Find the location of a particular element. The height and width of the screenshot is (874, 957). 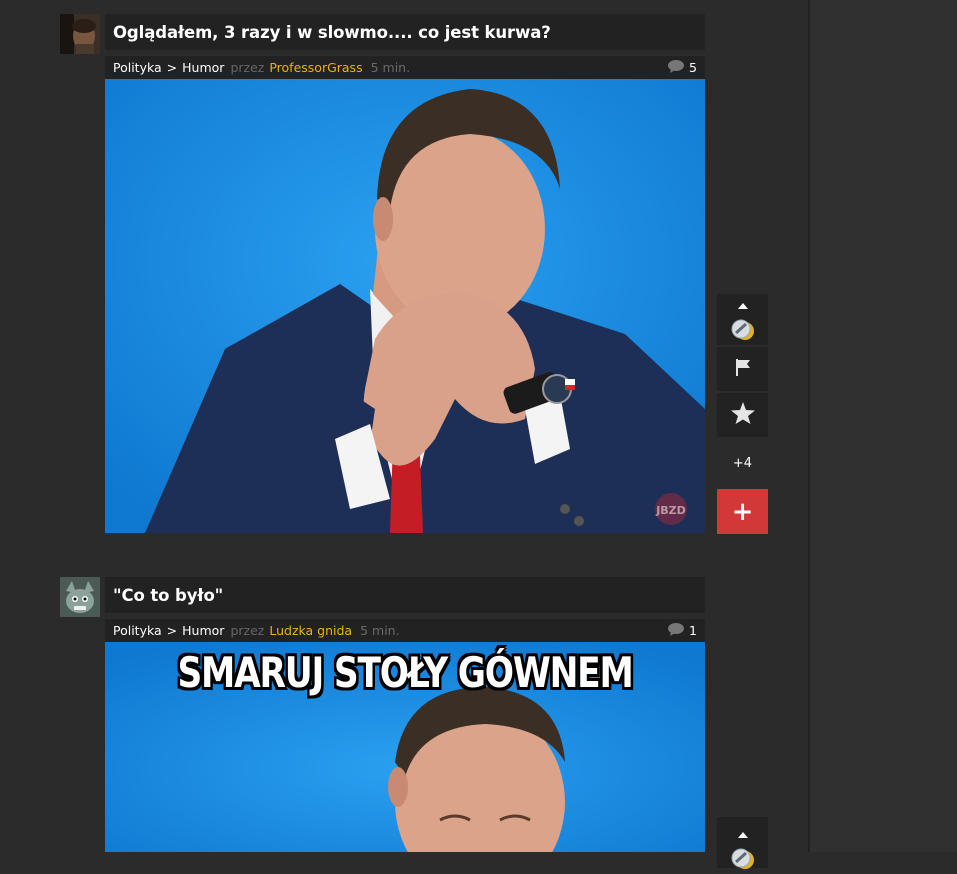

favorite-button is located at coordinates (742, 415).